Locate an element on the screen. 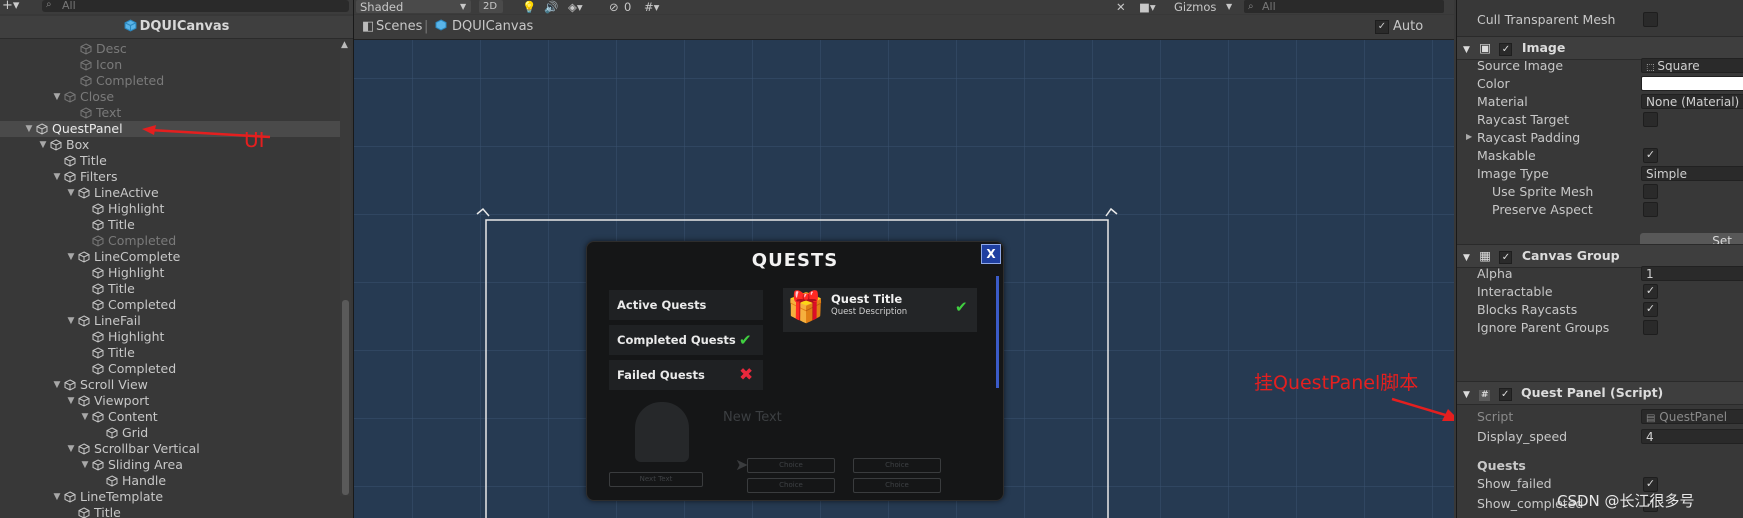  hierarchy-row: ▼ Close is located at coordinates (170, 97).